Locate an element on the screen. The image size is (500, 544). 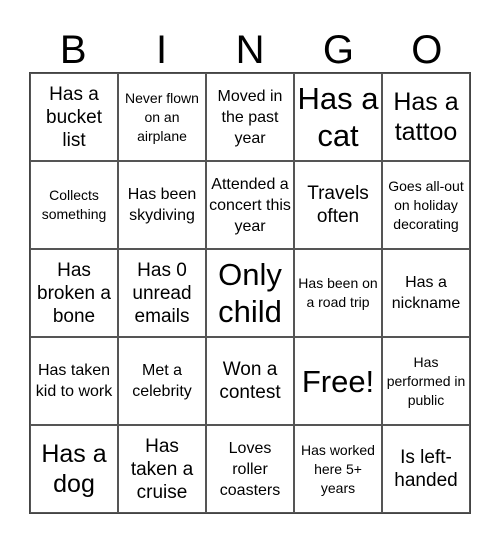
bingo-cell-label: Never flown on an airplane is located at coordinates (162, 116).